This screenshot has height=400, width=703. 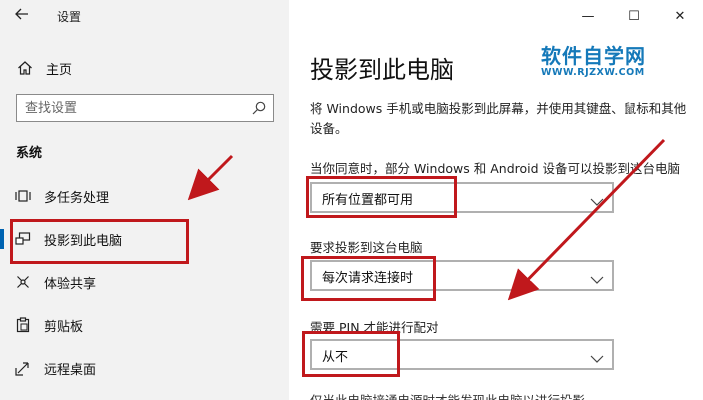 I want to click on section-label-system: 系统, so click(x=29, y=153).